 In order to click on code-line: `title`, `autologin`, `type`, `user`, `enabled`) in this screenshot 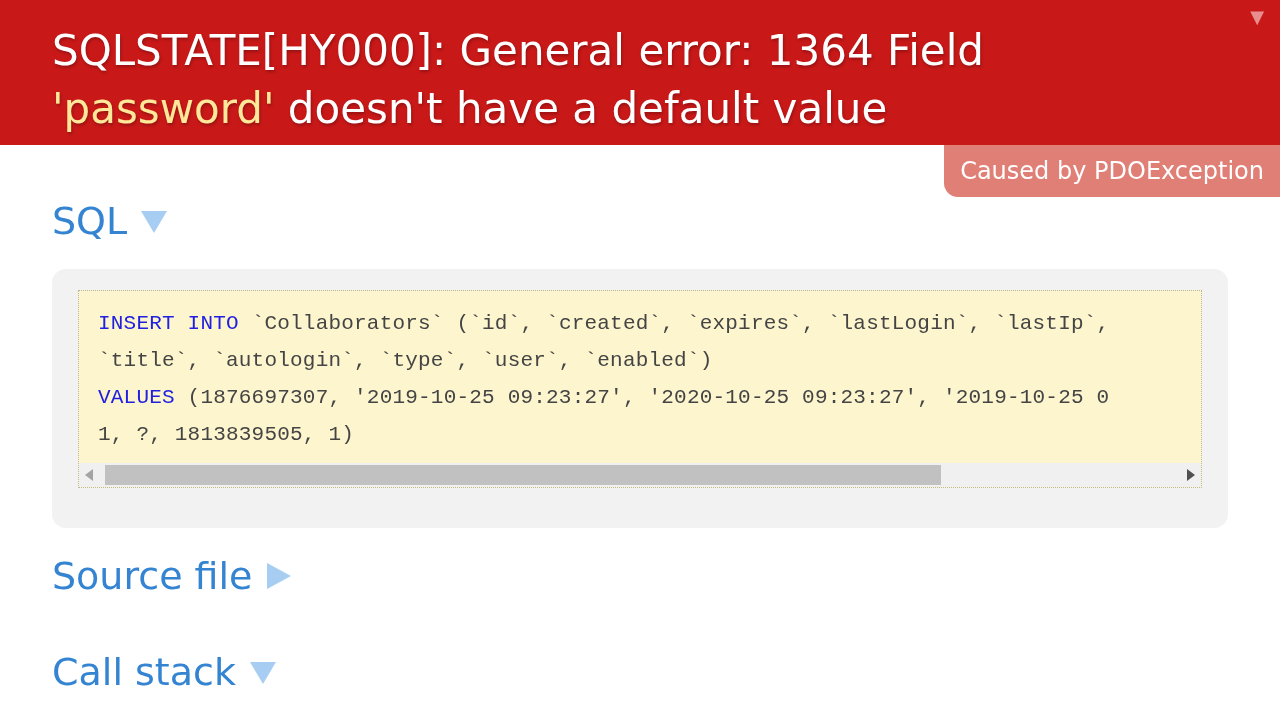, I will do `click(406, 361)`.